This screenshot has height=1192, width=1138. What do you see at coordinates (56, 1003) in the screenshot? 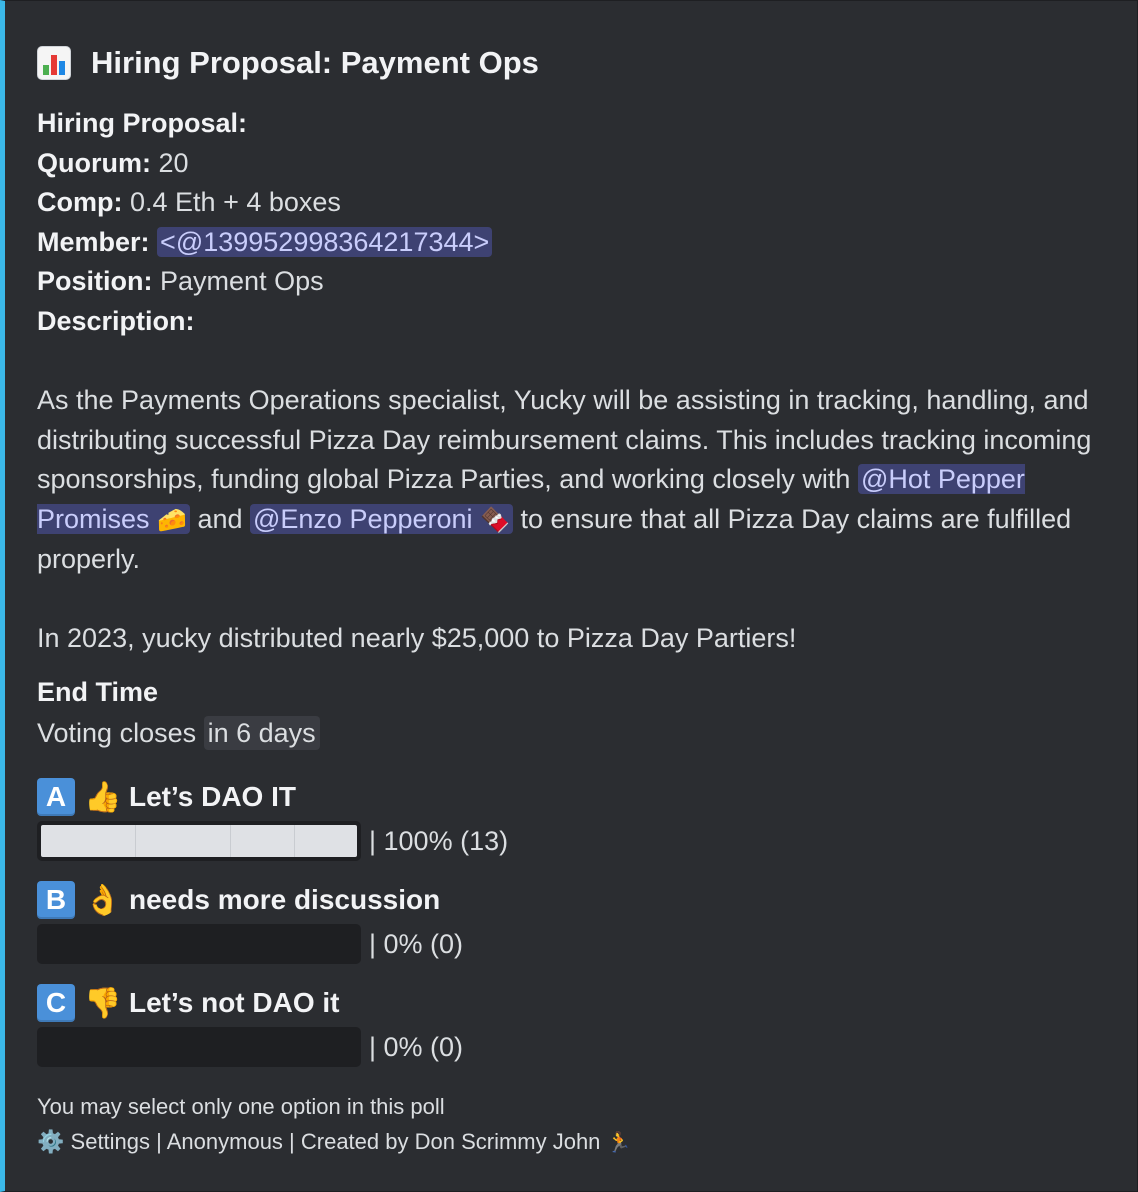
I see `letter-c-icon: C` at bounding box center [56, 1003].